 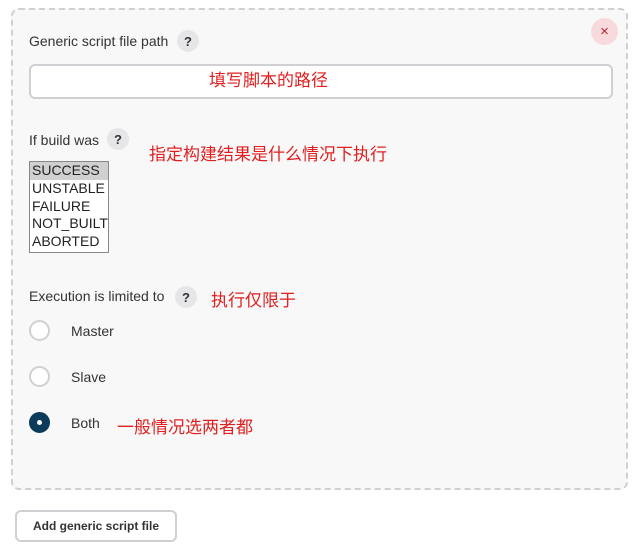 What do you see at coordinates (268, 155) in the screenshot?
I see `build-status-annotation: 指定构建结果是什么情况下执行` at bounding box center [268, 155].